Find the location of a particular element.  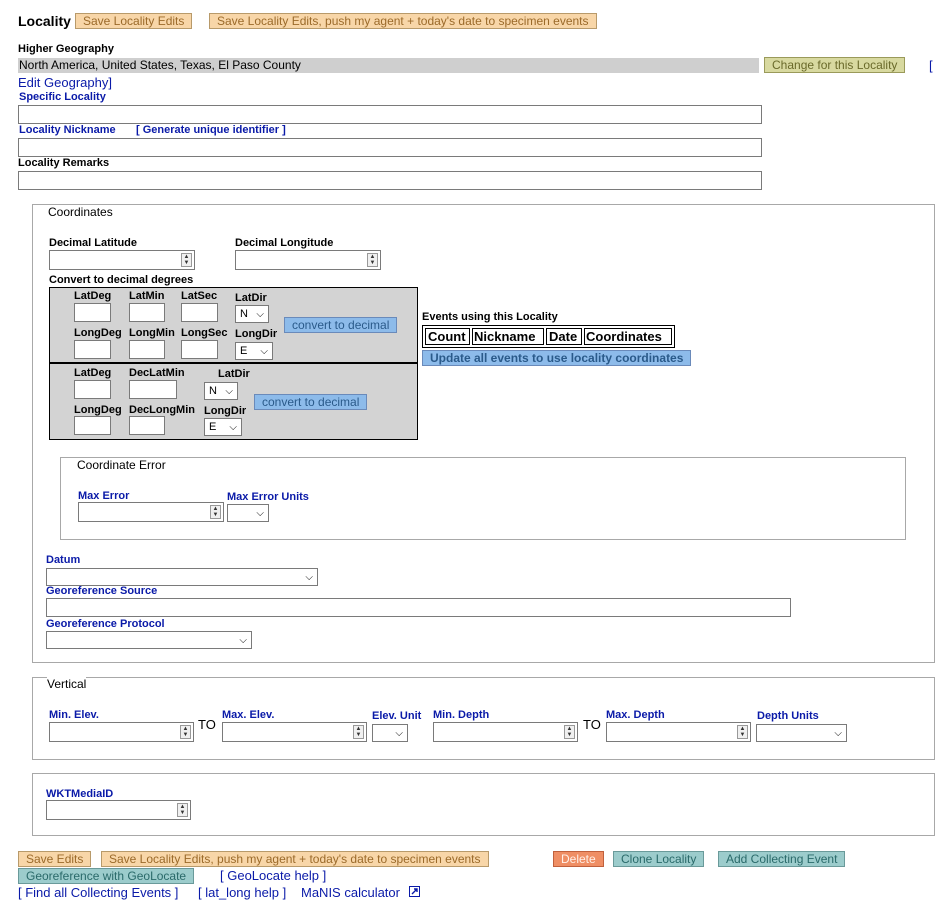

georeference-protocol-select: ⌵ is located at coordinates (149, 640).